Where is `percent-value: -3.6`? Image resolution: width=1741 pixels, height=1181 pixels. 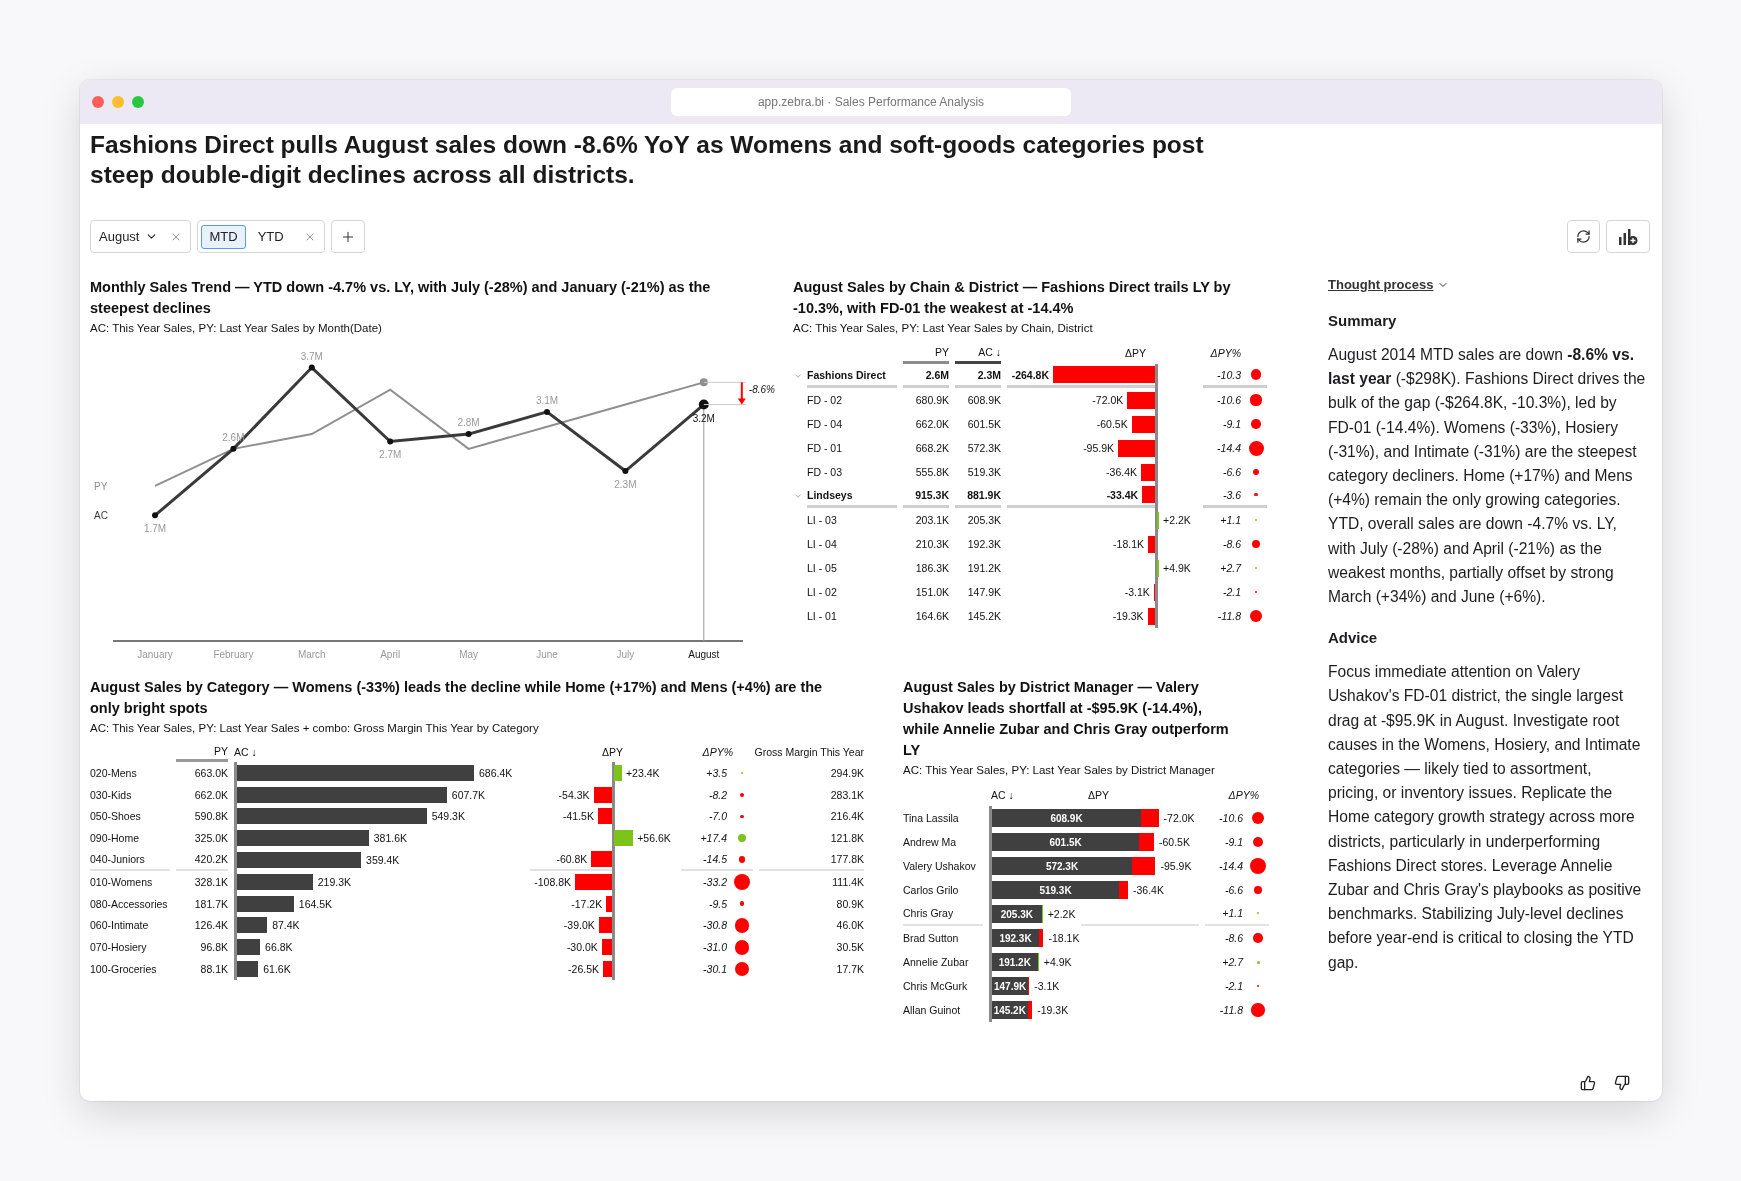 percent-value: -3.6 is located at coordinates (1231, 494).